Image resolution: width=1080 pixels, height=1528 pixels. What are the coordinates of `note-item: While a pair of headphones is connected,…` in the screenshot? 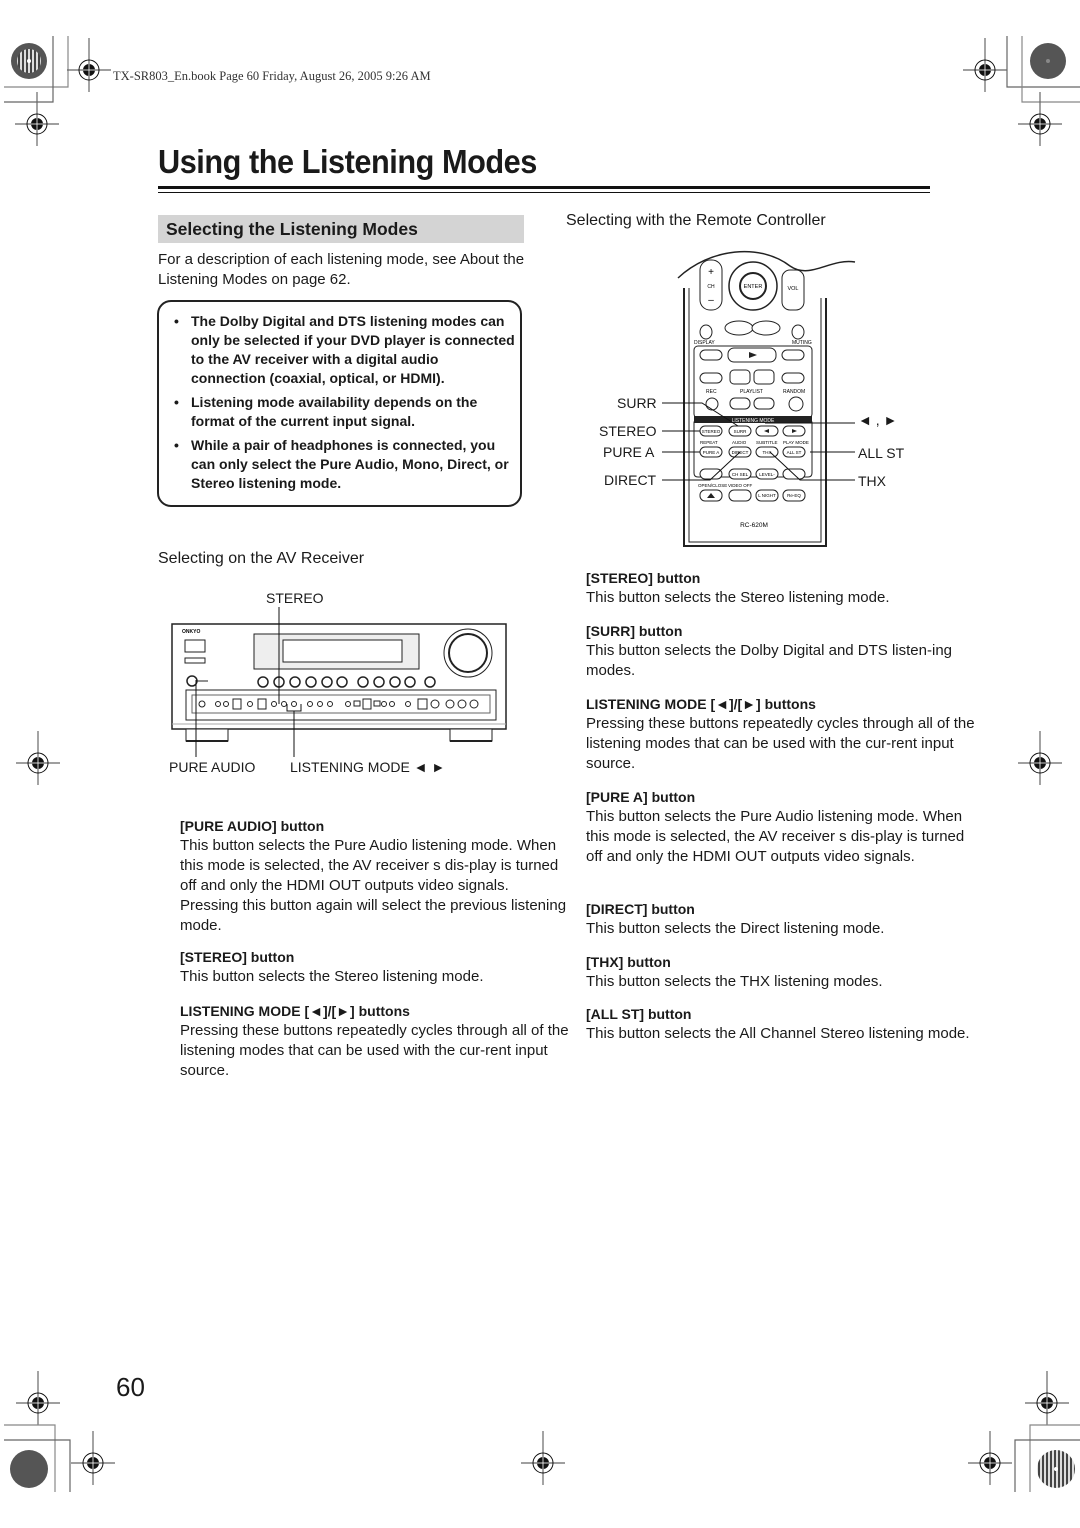 It's located at (343, 464).